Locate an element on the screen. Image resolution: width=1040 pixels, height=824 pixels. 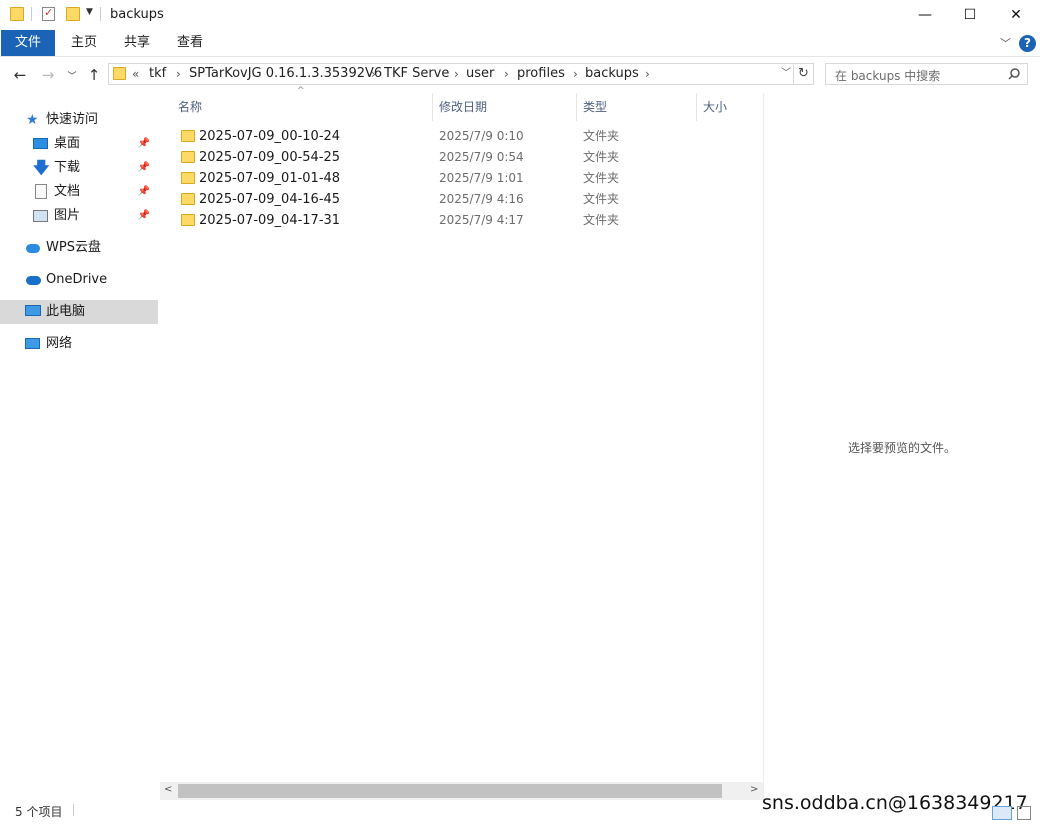
tab-home: 主页 is located at coordinates (84, 43).